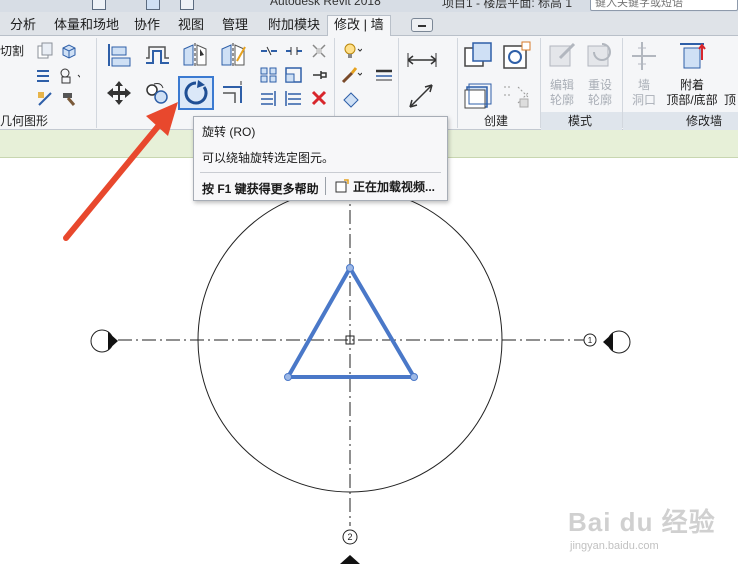 This screenshot has width=738, height=564. I want to click on join-geometry-icon, so click(69, 76).